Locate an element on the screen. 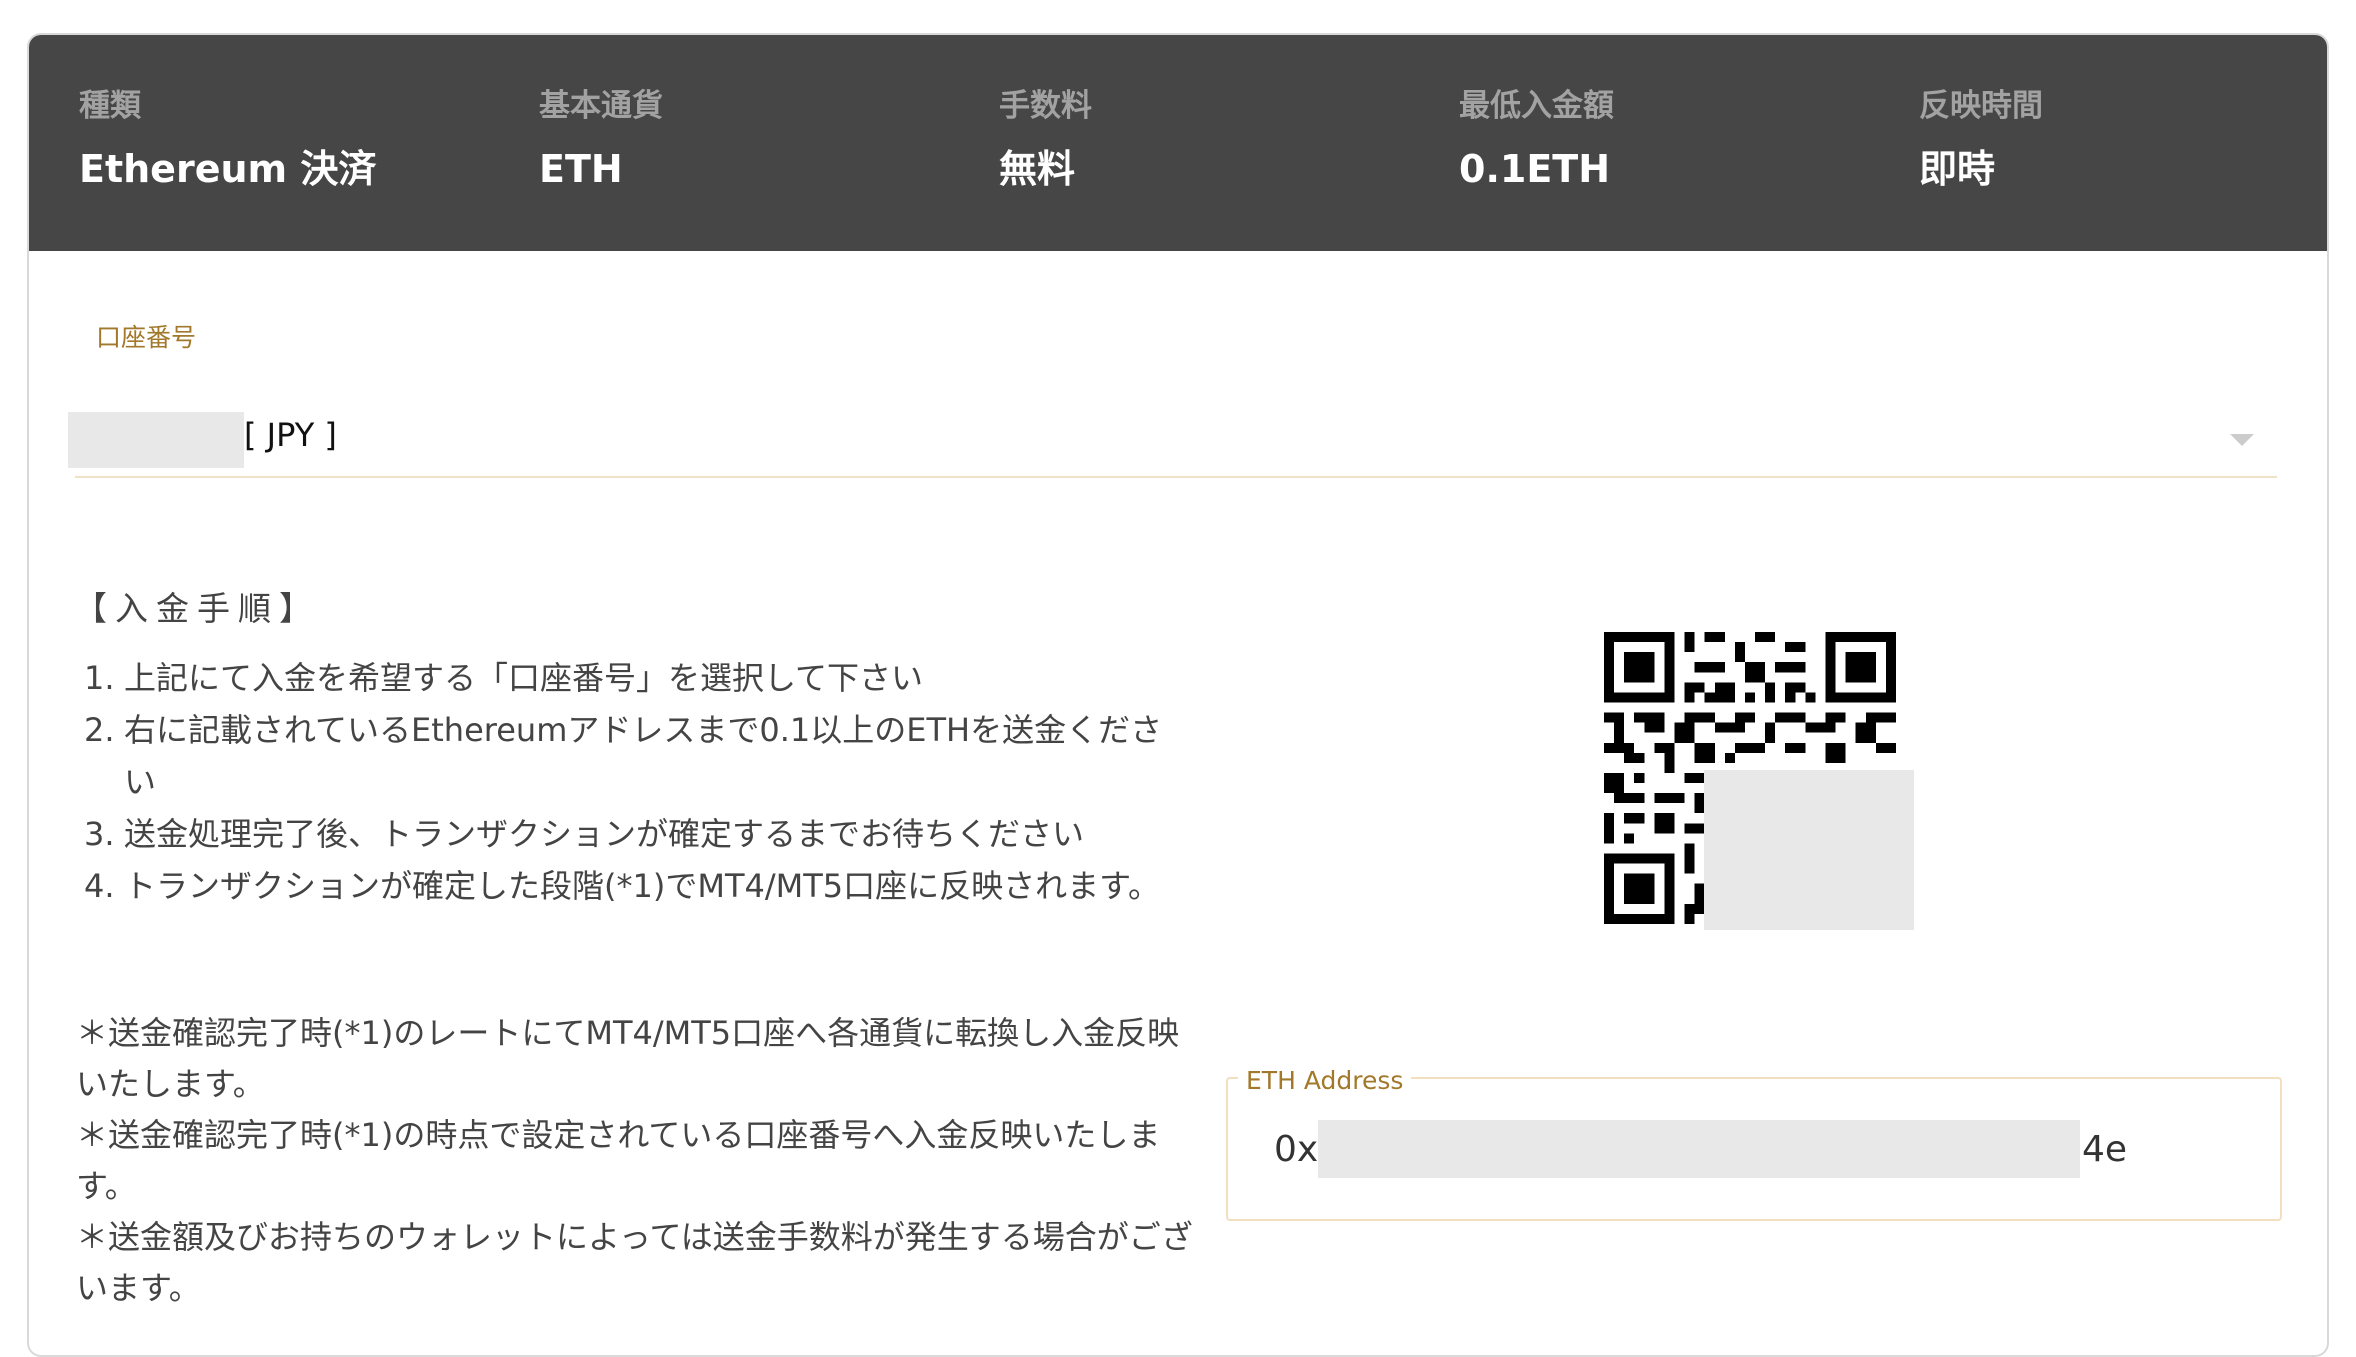  deposit-step: 1. 上記にて入金を希望する「口座番号」を選択して下さい is located at coordinates (624, 678).